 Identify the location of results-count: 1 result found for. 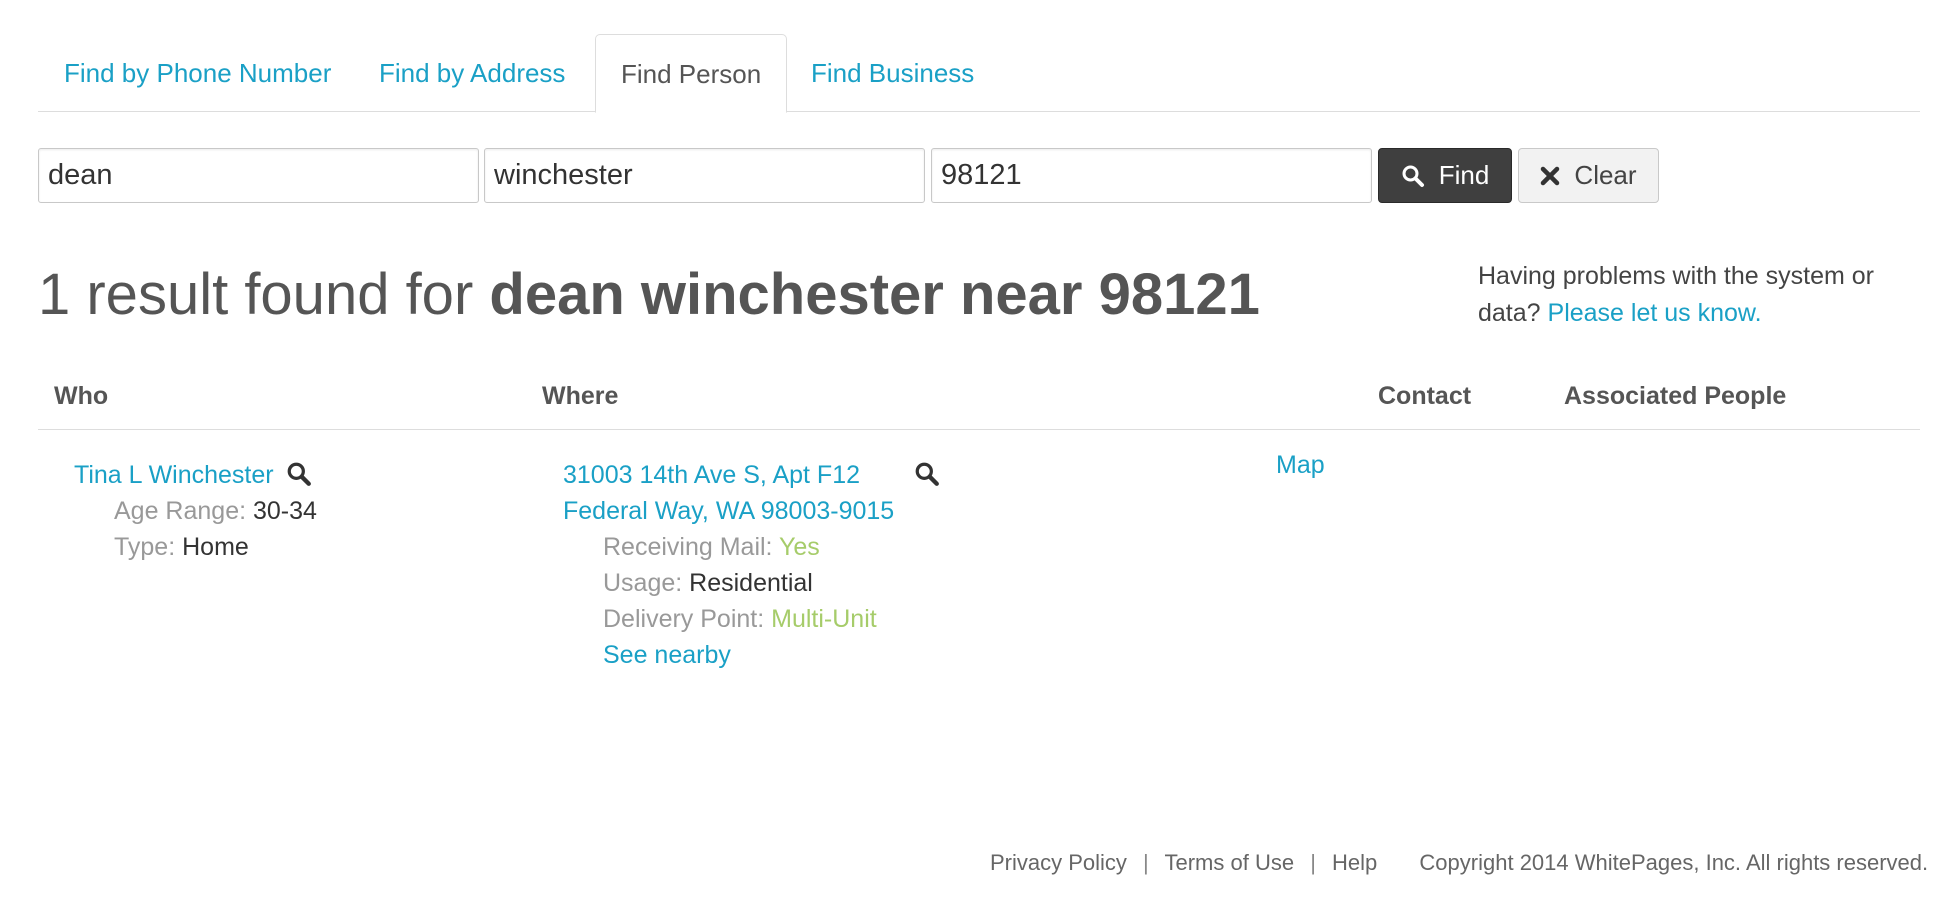
(256, 294).